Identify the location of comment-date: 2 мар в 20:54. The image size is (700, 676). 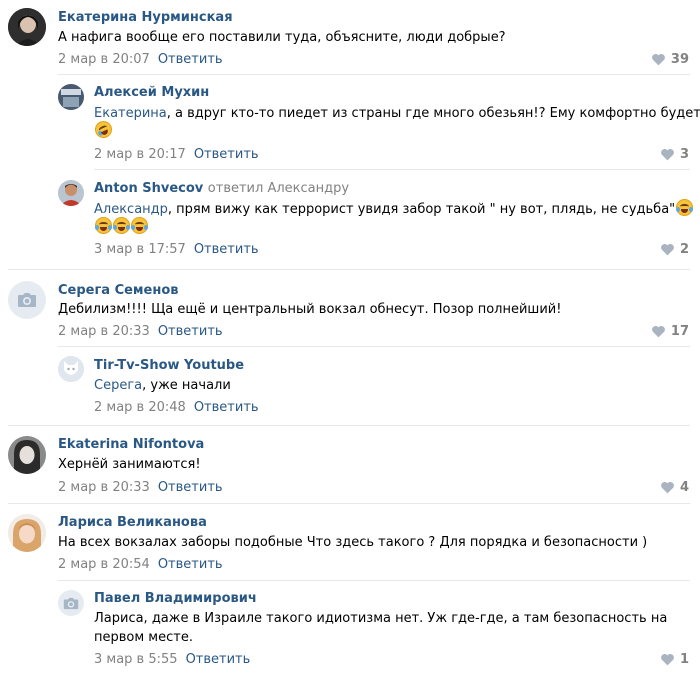
(104, 564).